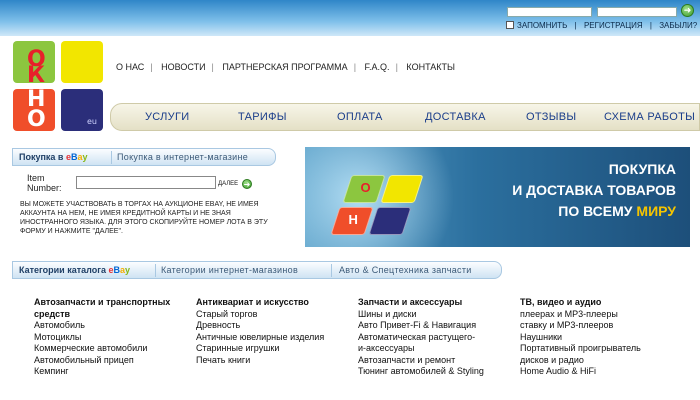  I want to click on category-link: Старинные игрушки, so click(276, 349).